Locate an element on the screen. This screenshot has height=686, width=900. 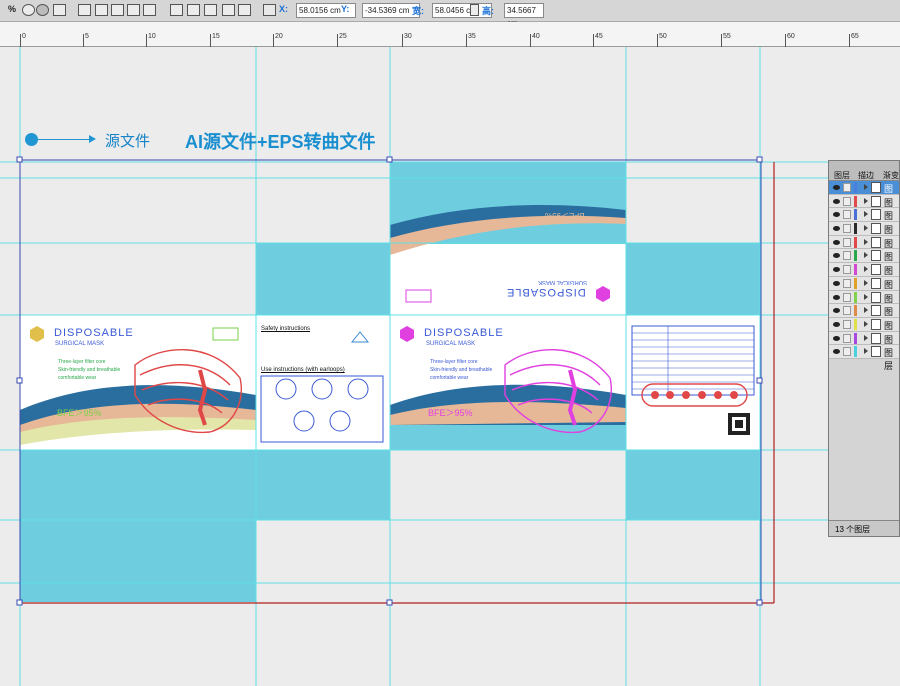
distribute-right-icon is located at coordinates (244, 10).